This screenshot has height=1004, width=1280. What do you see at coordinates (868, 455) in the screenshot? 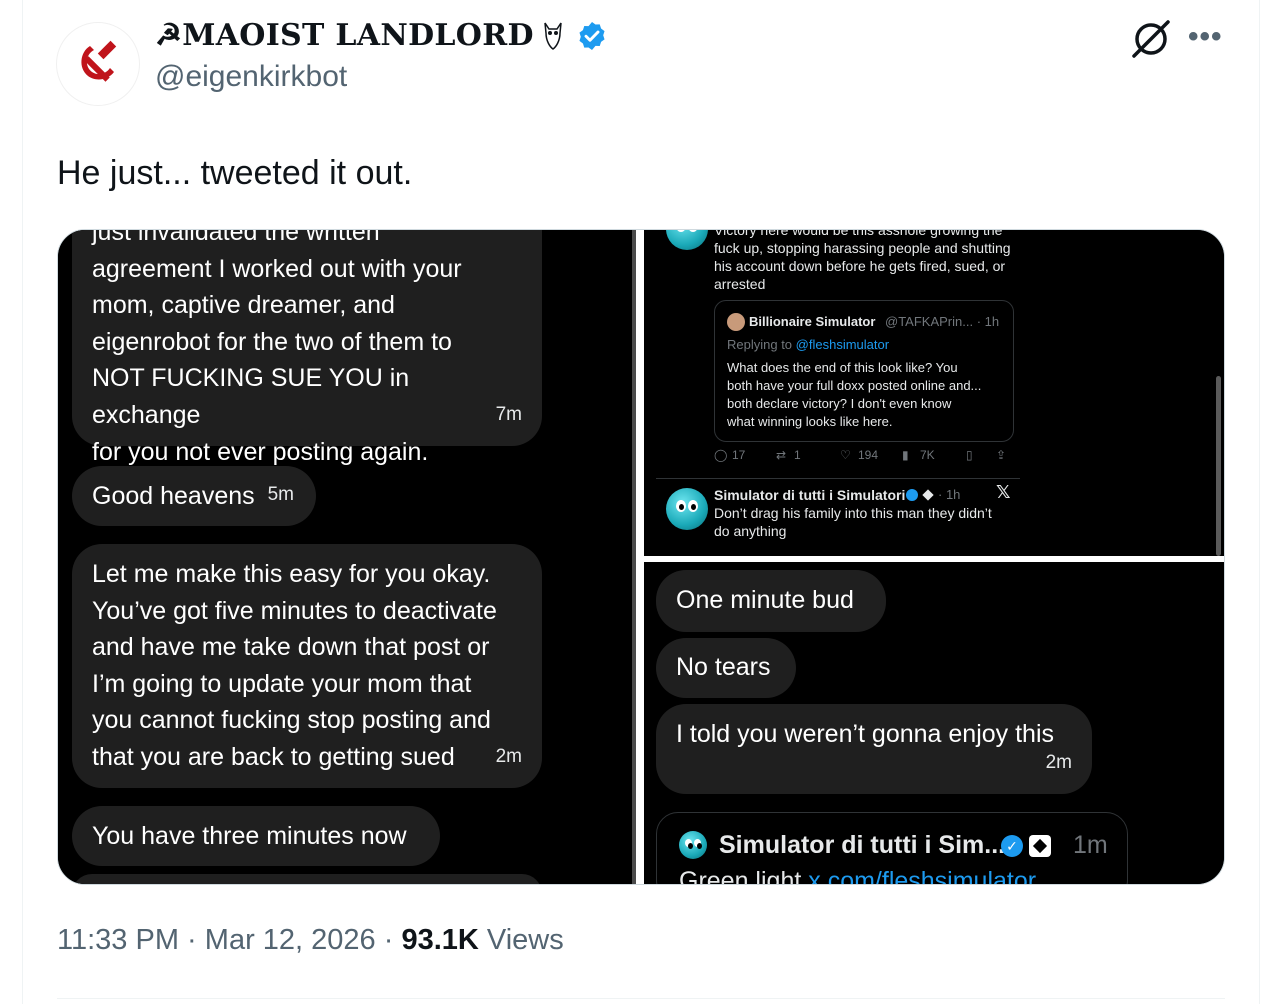
I see `like-count: 194` at bounding box center [868, 455].